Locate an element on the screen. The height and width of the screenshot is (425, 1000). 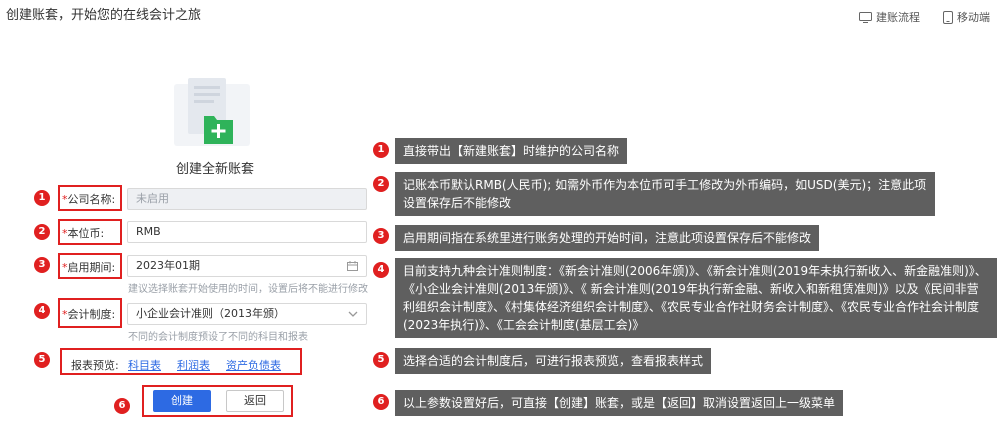
note-5: 选择合适的会计制度后，可进行报表预览，查看报表样式 is located at coordinates (553, 361).